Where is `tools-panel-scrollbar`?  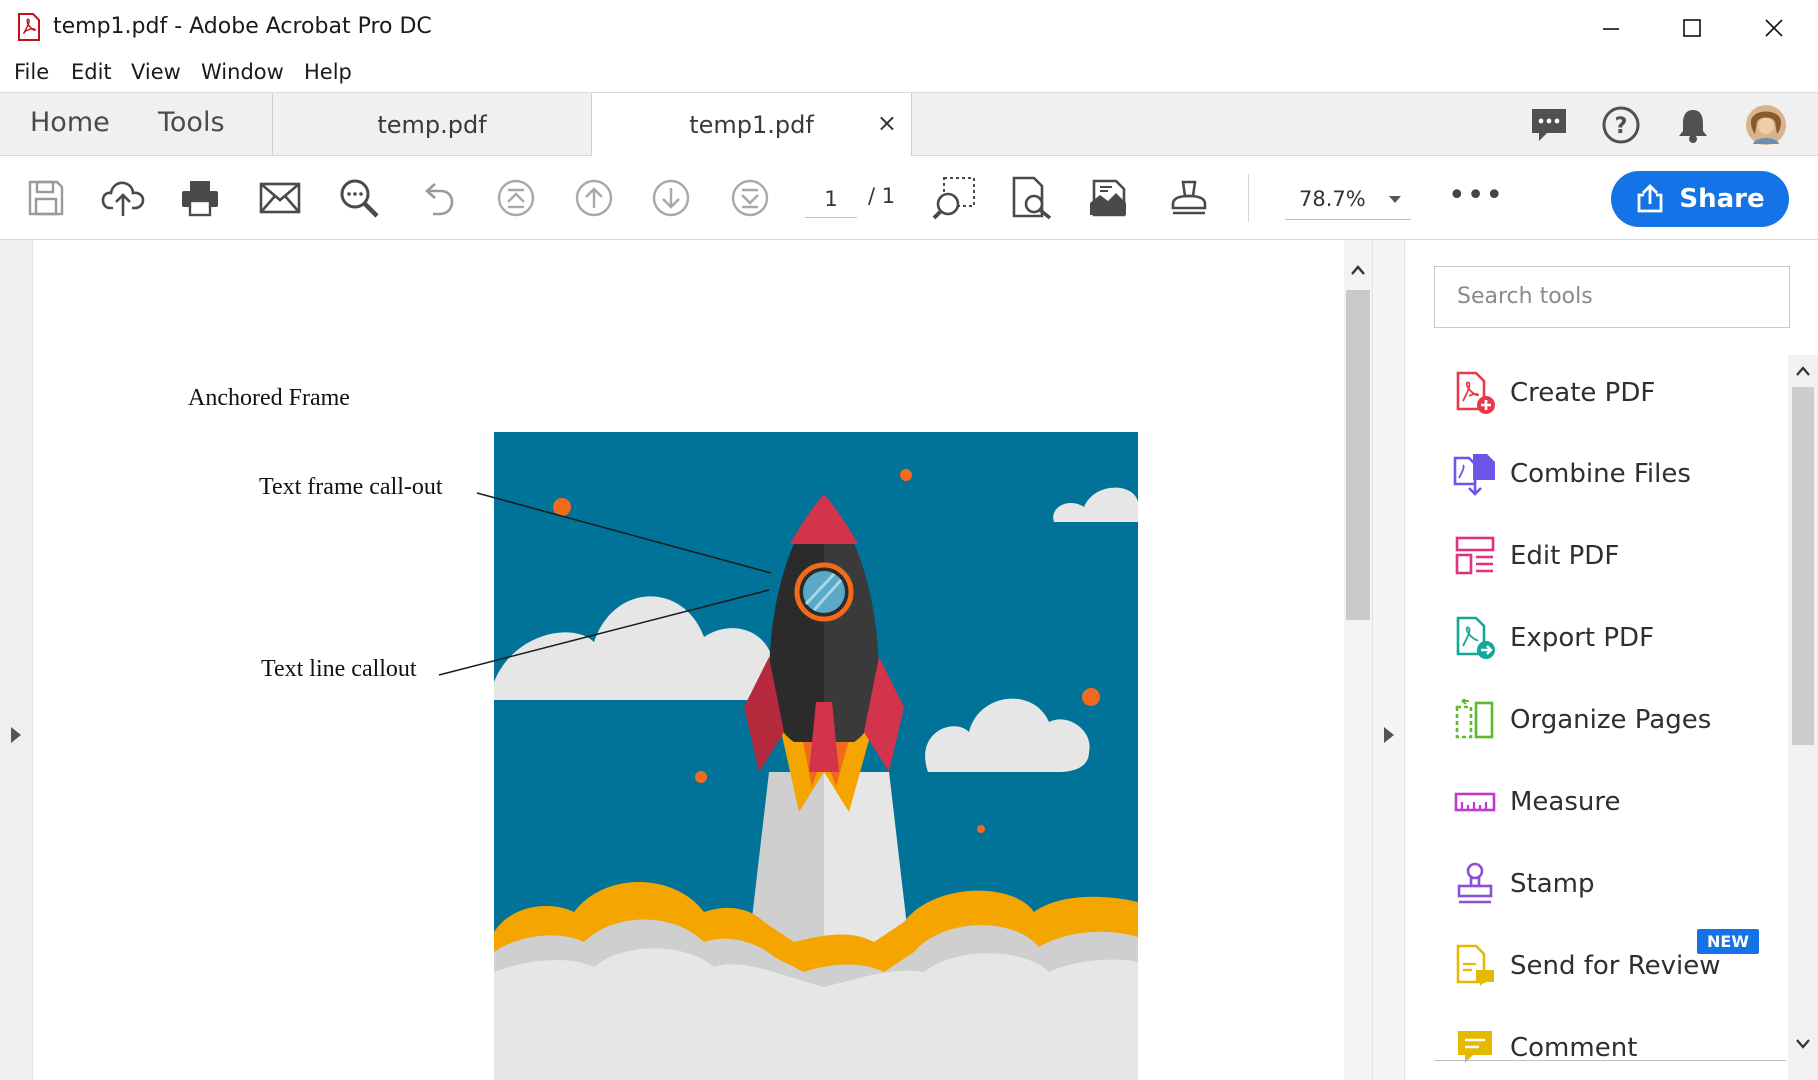 tools-panel-scrollbar is located at coordinates (1803, 717).